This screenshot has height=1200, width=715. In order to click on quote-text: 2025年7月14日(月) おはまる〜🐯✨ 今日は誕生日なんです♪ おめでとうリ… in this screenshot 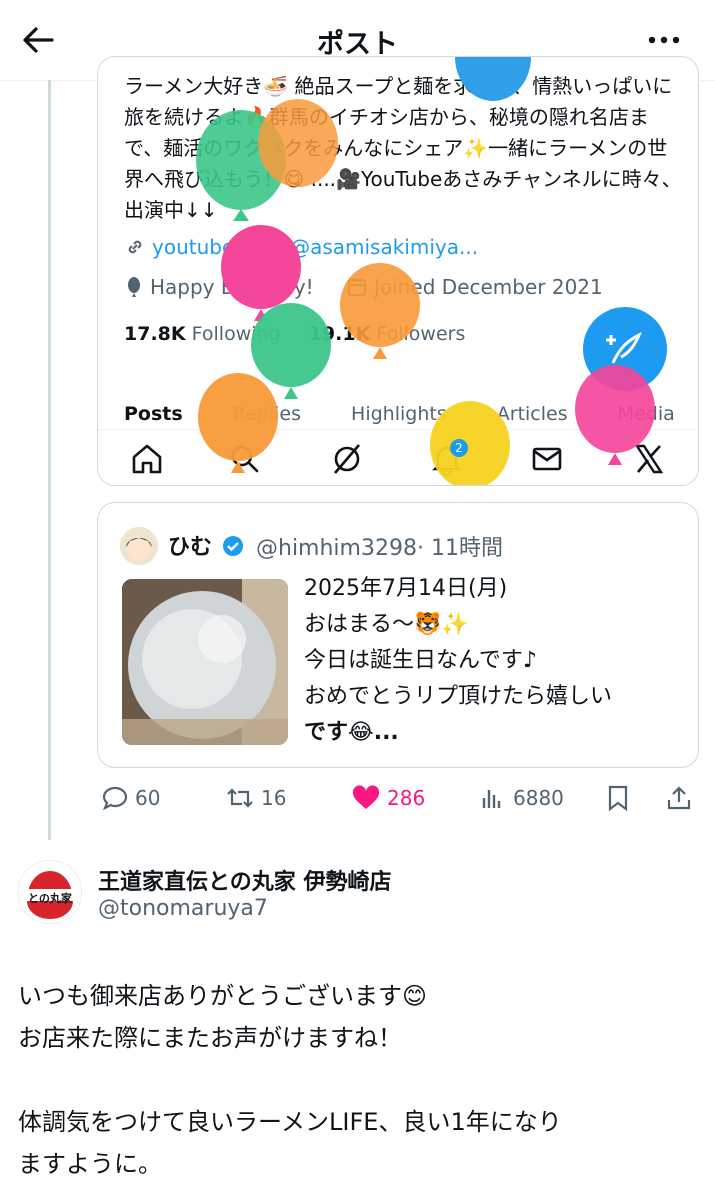, I will do `click(494, 661)`.